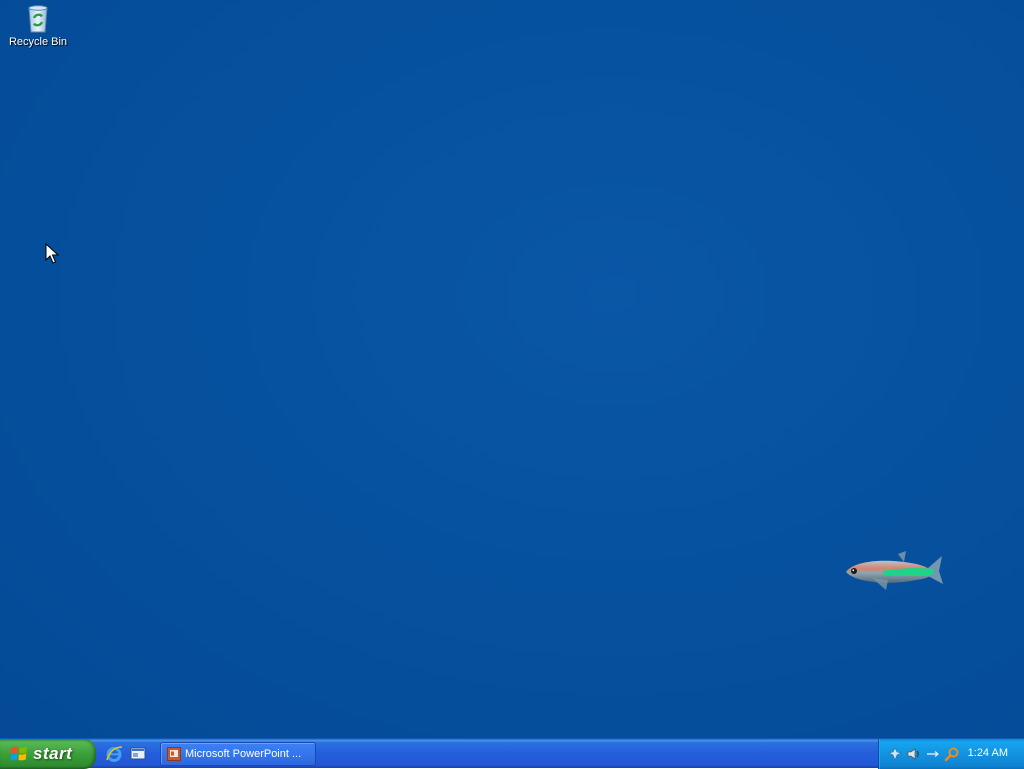  What do you see at coordinates (933, 754) in the screenshot?
I see `tray-arrow-icon` at bounding box center [933, 754].